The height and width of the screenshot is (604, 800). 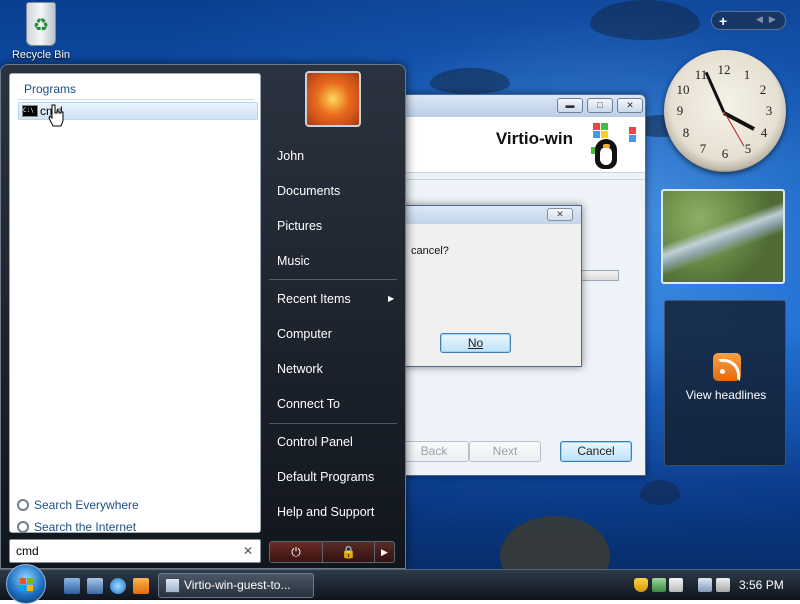 I want to click on start-button, so click(x=26, y=584).